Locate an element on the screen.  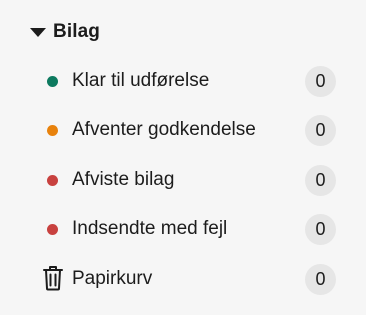
trash-icon is located at coordinates (53, 278).